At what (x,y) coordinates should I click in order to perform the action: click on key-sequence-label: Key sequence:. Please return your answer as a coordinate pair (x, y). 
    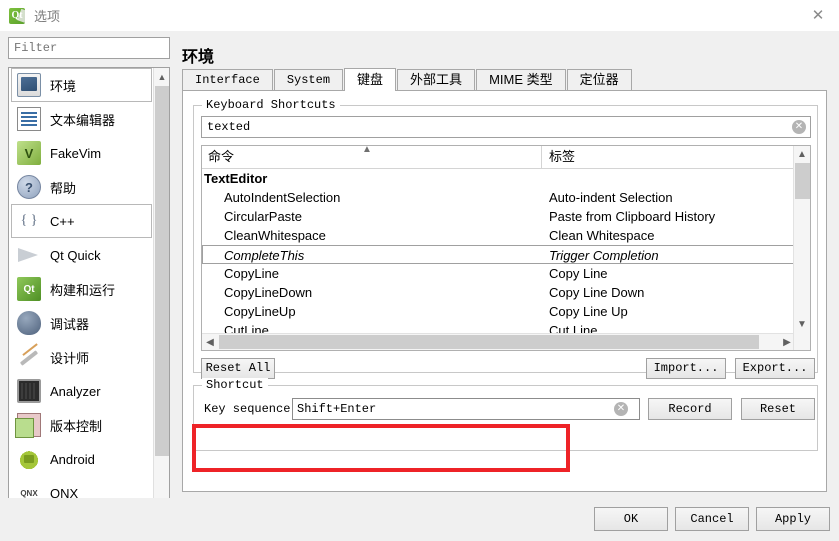
    Looking at the image, I should click on (251, 409).